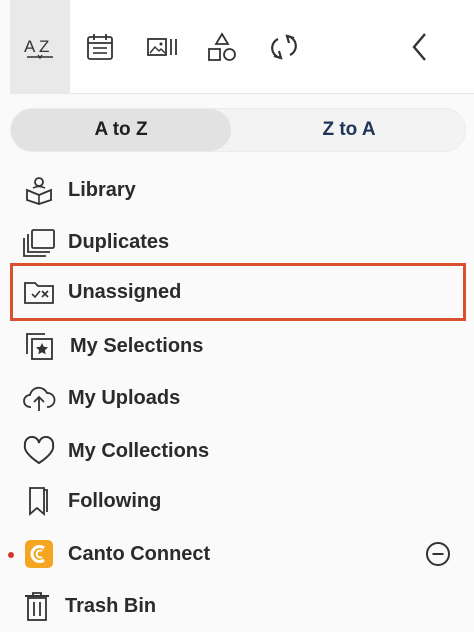 The height and width of the screenshot is (632, 474). I want to click on sidebar-item-label: My Selections, so click(137, 345).